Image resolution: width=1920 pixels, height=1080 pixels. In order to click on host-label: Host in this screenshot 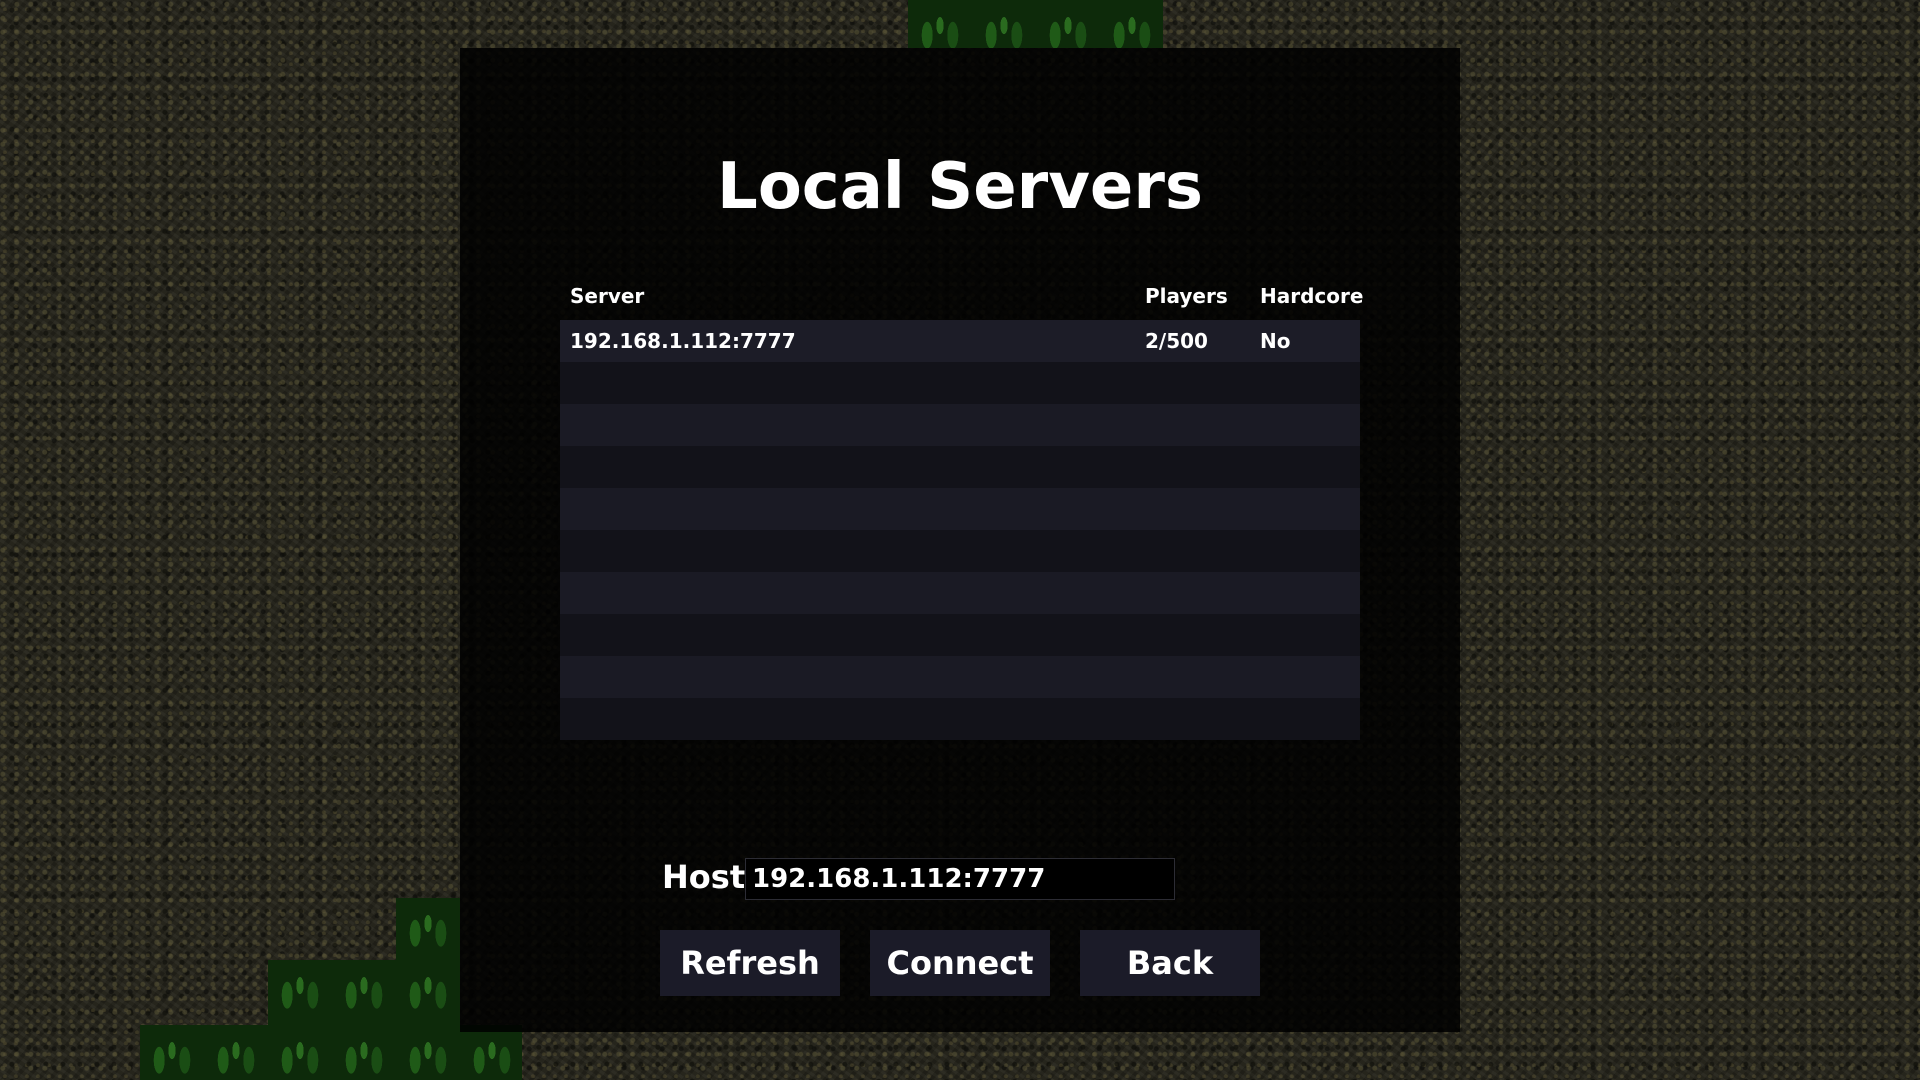, I will do `click(704, 877)`.